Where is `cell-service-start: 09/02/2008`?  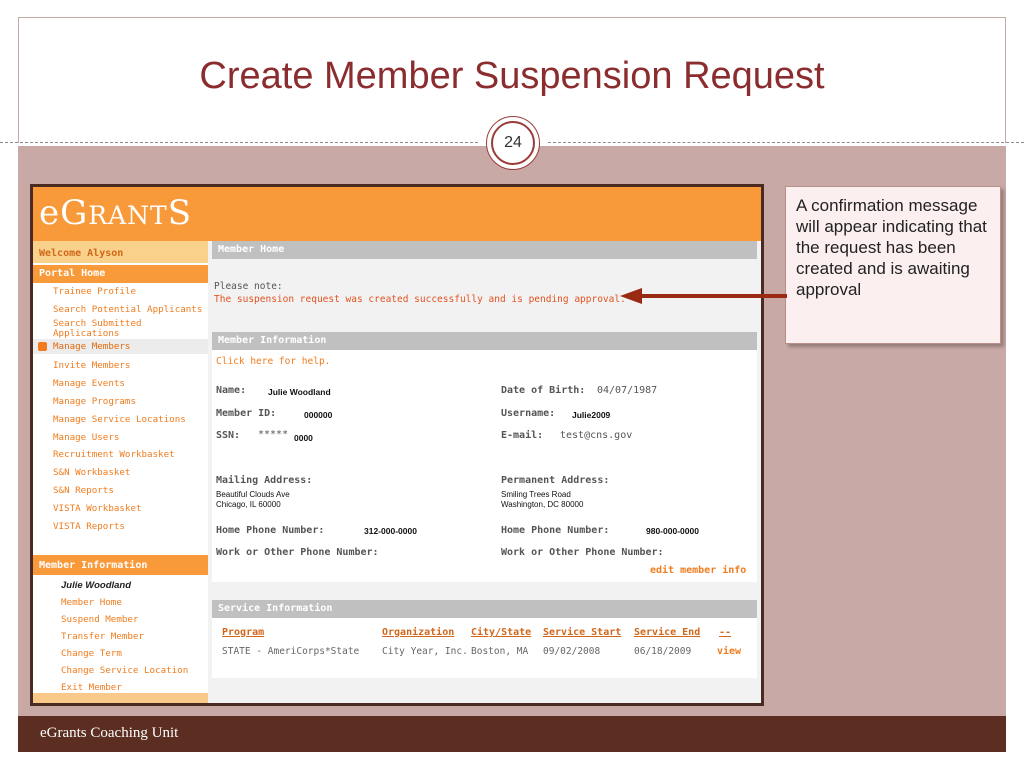 cell-service-start: 09/02/2008 is located at coordinates (572, 651).